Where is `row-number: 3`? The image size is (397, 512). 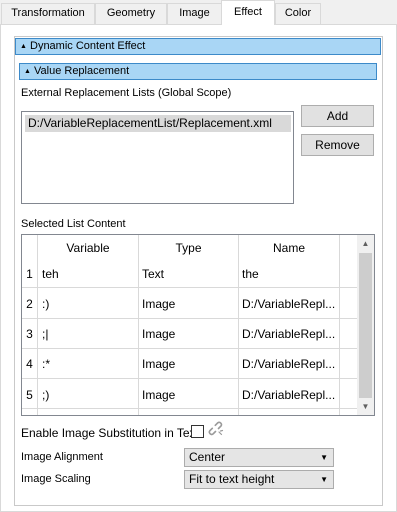
row-number: 3 is located at coordinates (29, 334).